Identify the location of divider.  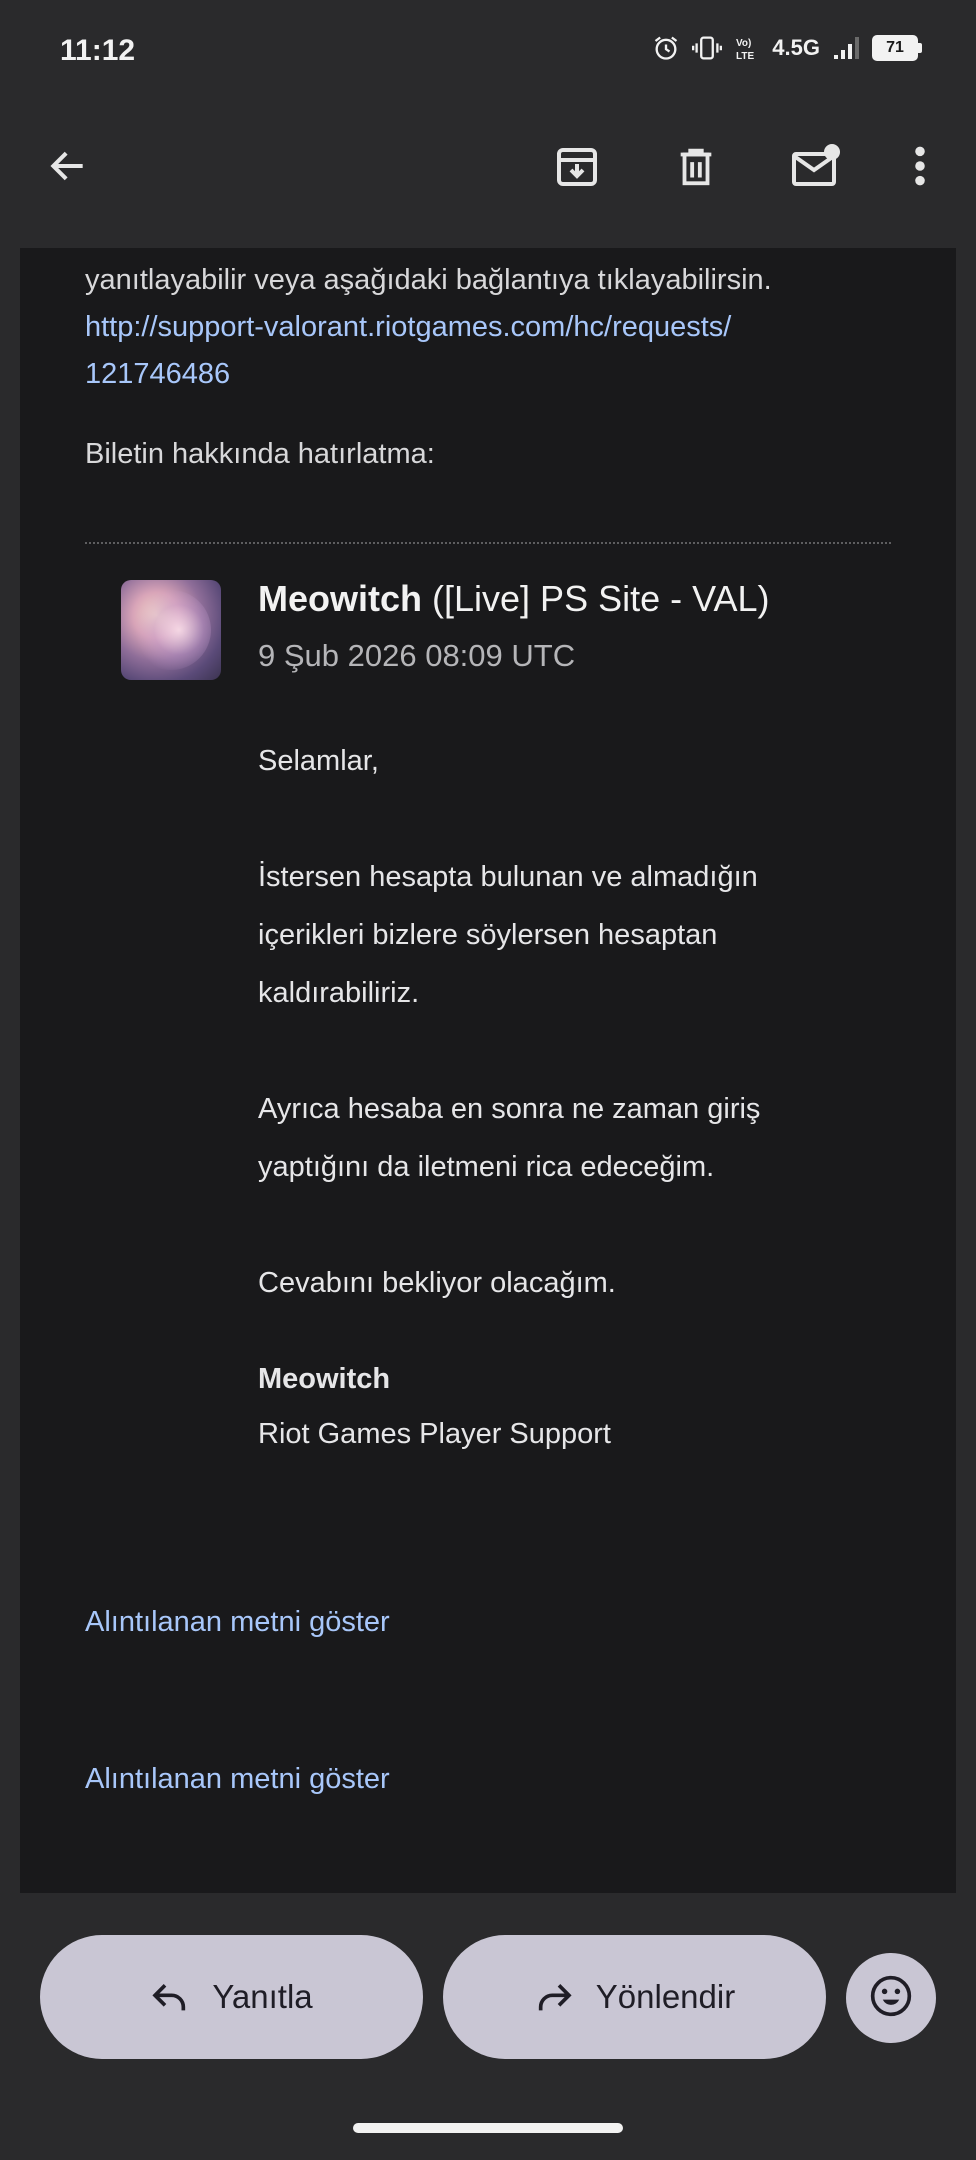
(488, 543).